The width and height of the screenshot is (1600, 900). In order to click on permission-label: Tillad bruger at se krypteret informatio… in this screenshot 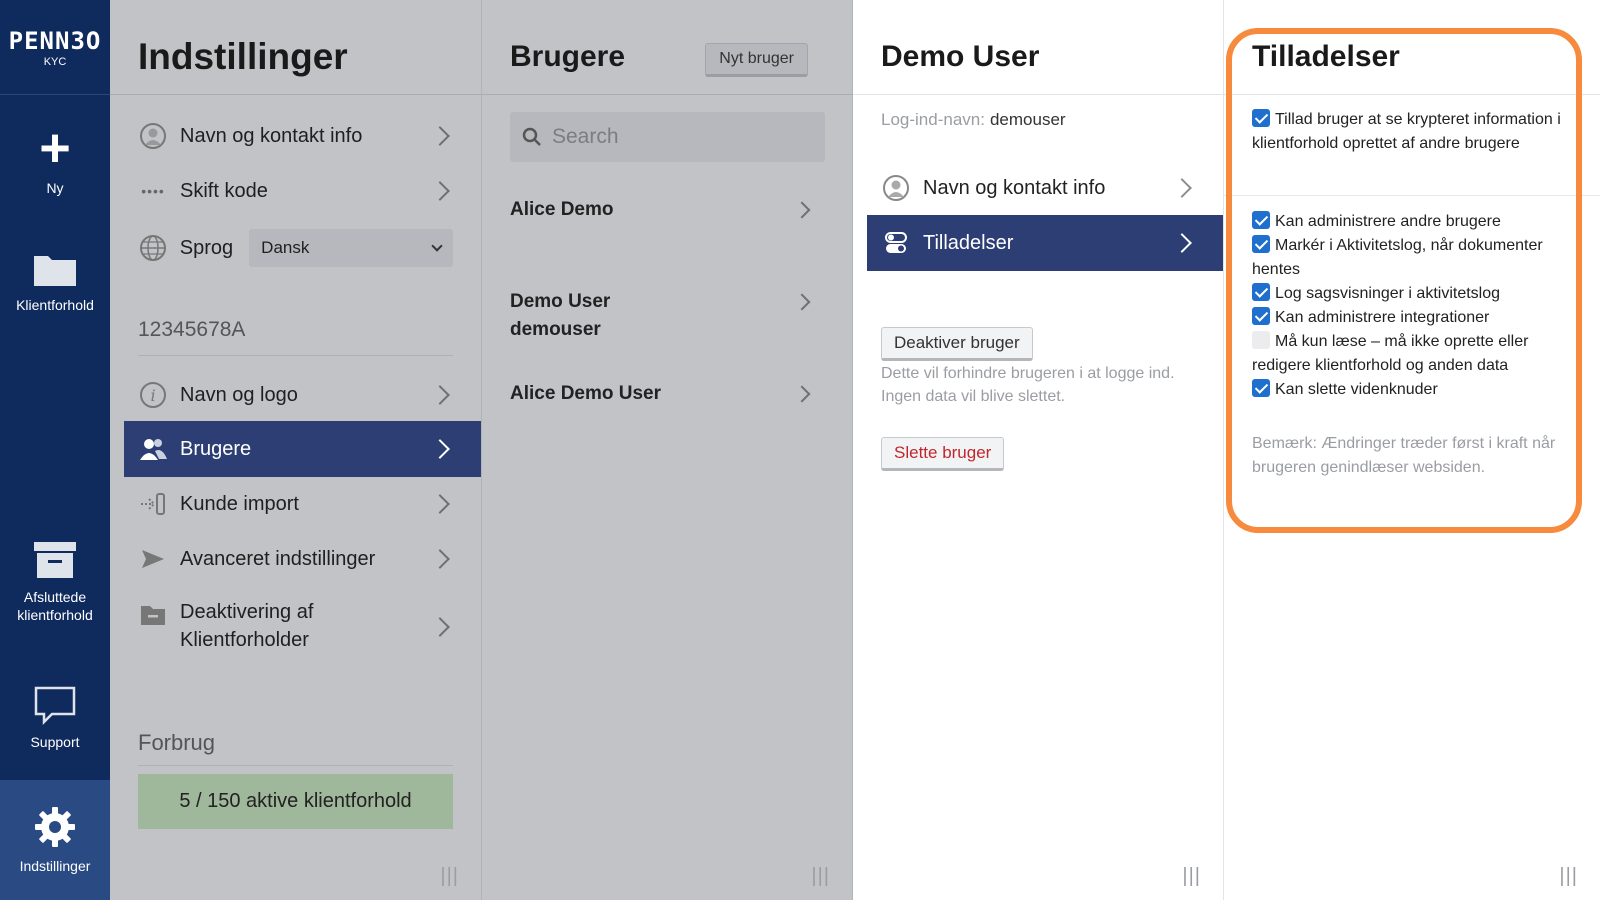, I will do `click(1406, 131)`.